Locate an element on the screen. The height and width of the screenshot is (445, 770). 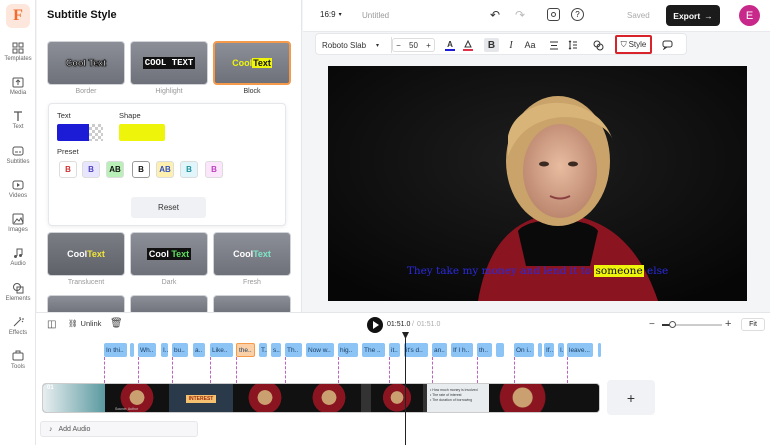
trash-icon: 🗑 is located at coordinates (116, 323).